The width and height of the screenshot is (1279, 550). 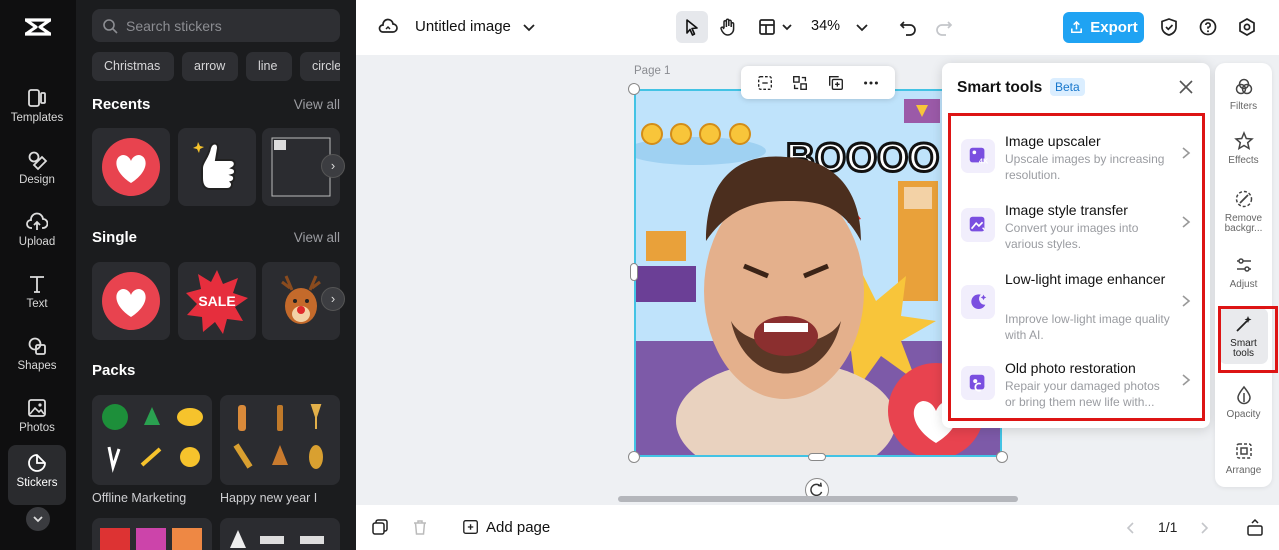 I want to click on shield-button, so click(x=1169, y=27).